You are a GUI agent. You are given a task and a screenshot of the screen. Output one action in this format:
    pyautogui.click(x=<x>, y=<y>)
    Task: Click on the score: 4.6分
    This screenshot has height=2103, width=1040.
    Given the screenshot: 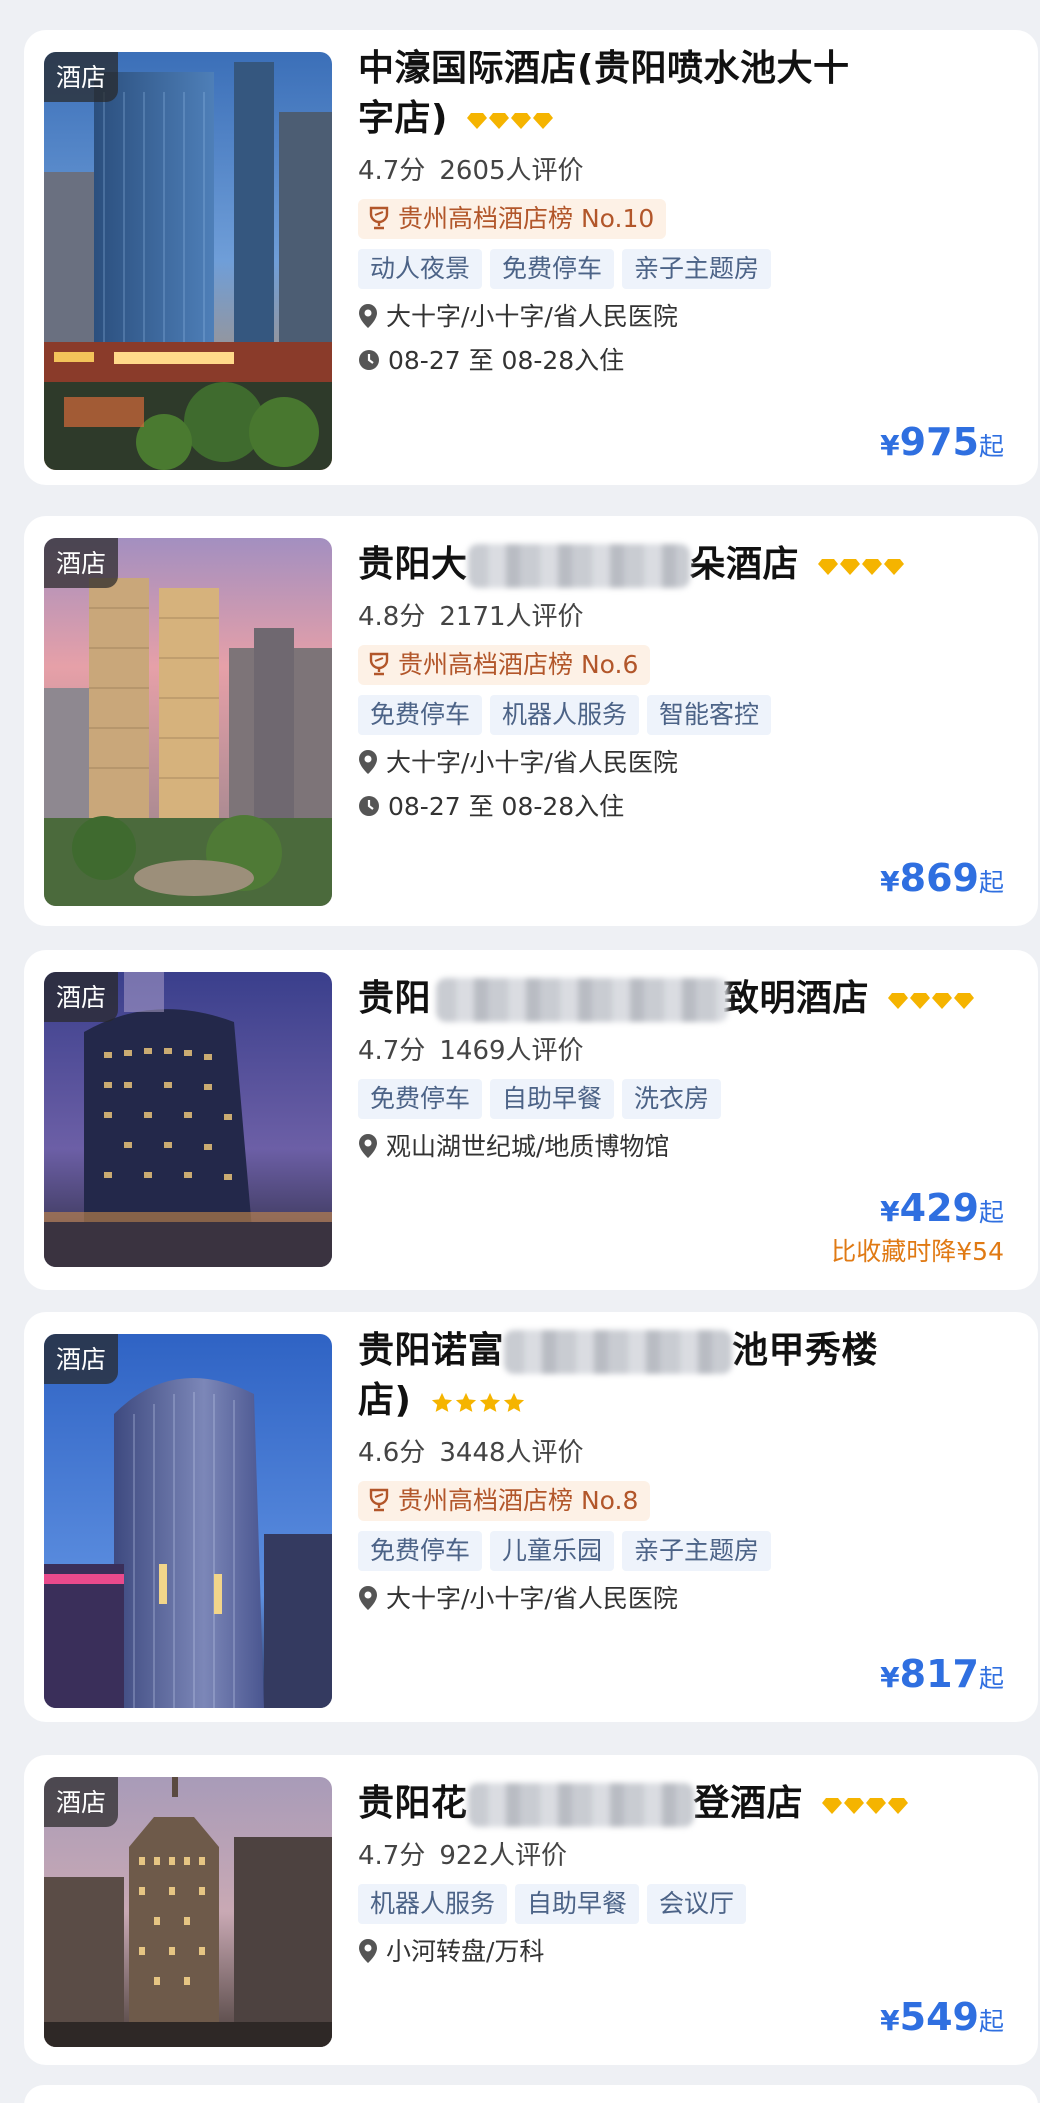 What is the action you would take?
    pyautogui.click(x=392, y=1453)
    